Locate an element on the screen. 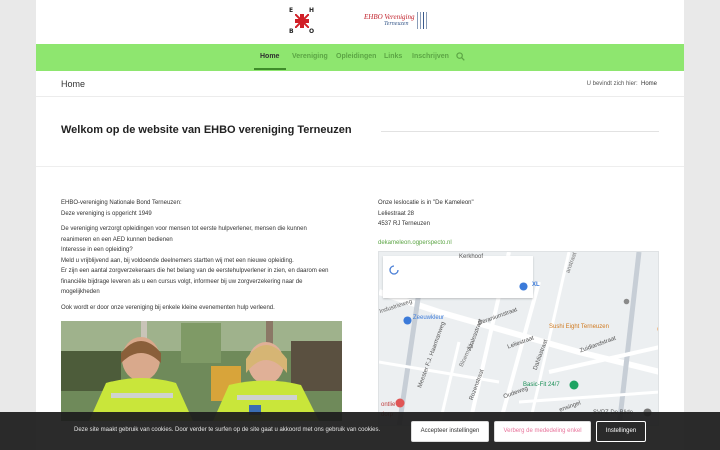 This screenshot has width=720, height=450. map-poi-icon is located at coordinates (626, 301).